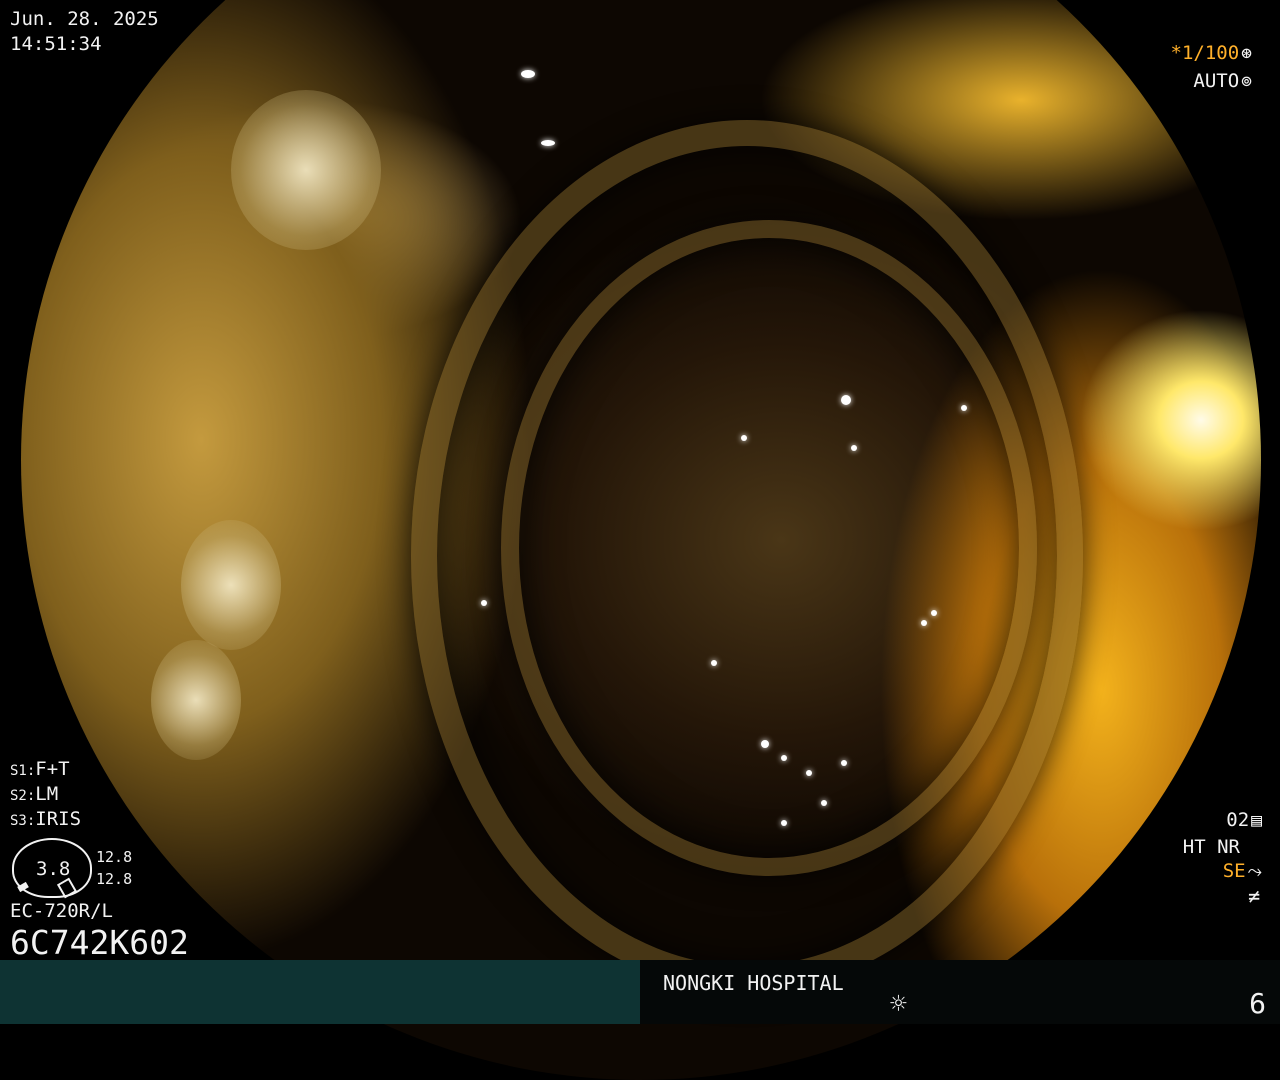 The width and height of the screenshot is (1280, 1080). What do you see at coordinates (1216, 81) in the screenshot?
I see `auto-label: AUTO` at bounding box center [1216, 81].